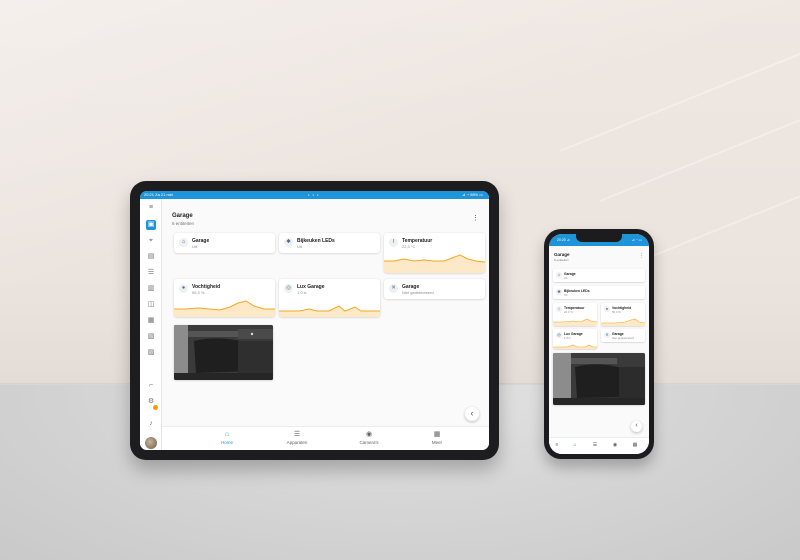 Image resolution: width=800 pixels, height=560 pixels. What do you see at coordinates (437, 442) in the screenshot?
I see `tab-label: Meer` at bounding box center [437, 442].